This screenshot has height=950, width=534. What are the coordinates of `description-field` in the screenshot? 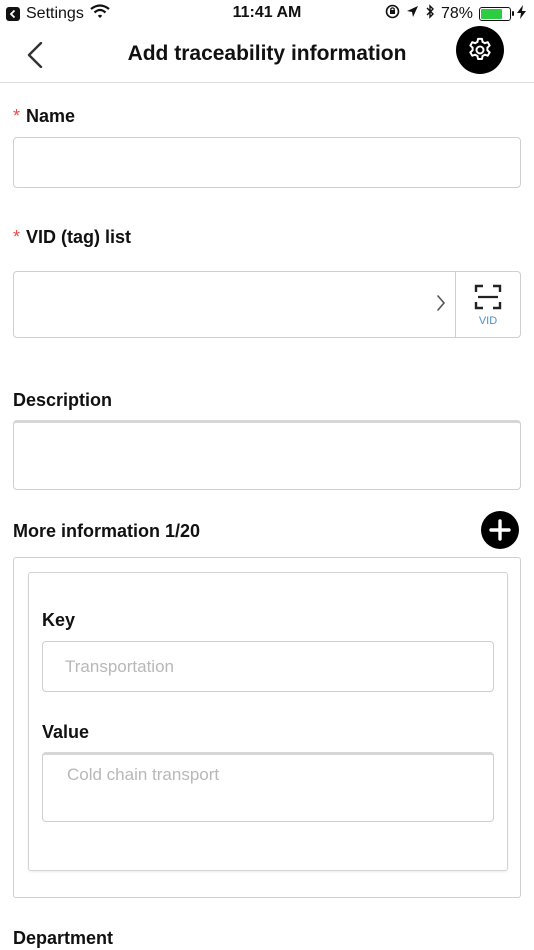 It's located at (267, 455).